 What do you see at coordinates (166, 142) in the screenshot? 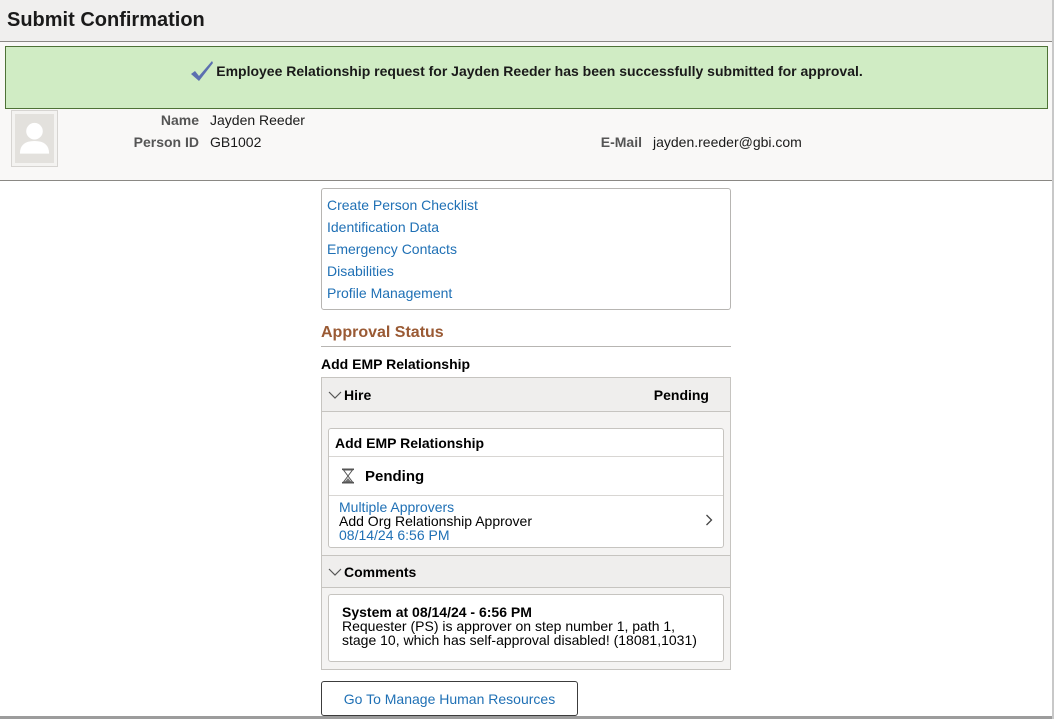
I see `person-id-label: Person ID` at bounding box center [166, 142].